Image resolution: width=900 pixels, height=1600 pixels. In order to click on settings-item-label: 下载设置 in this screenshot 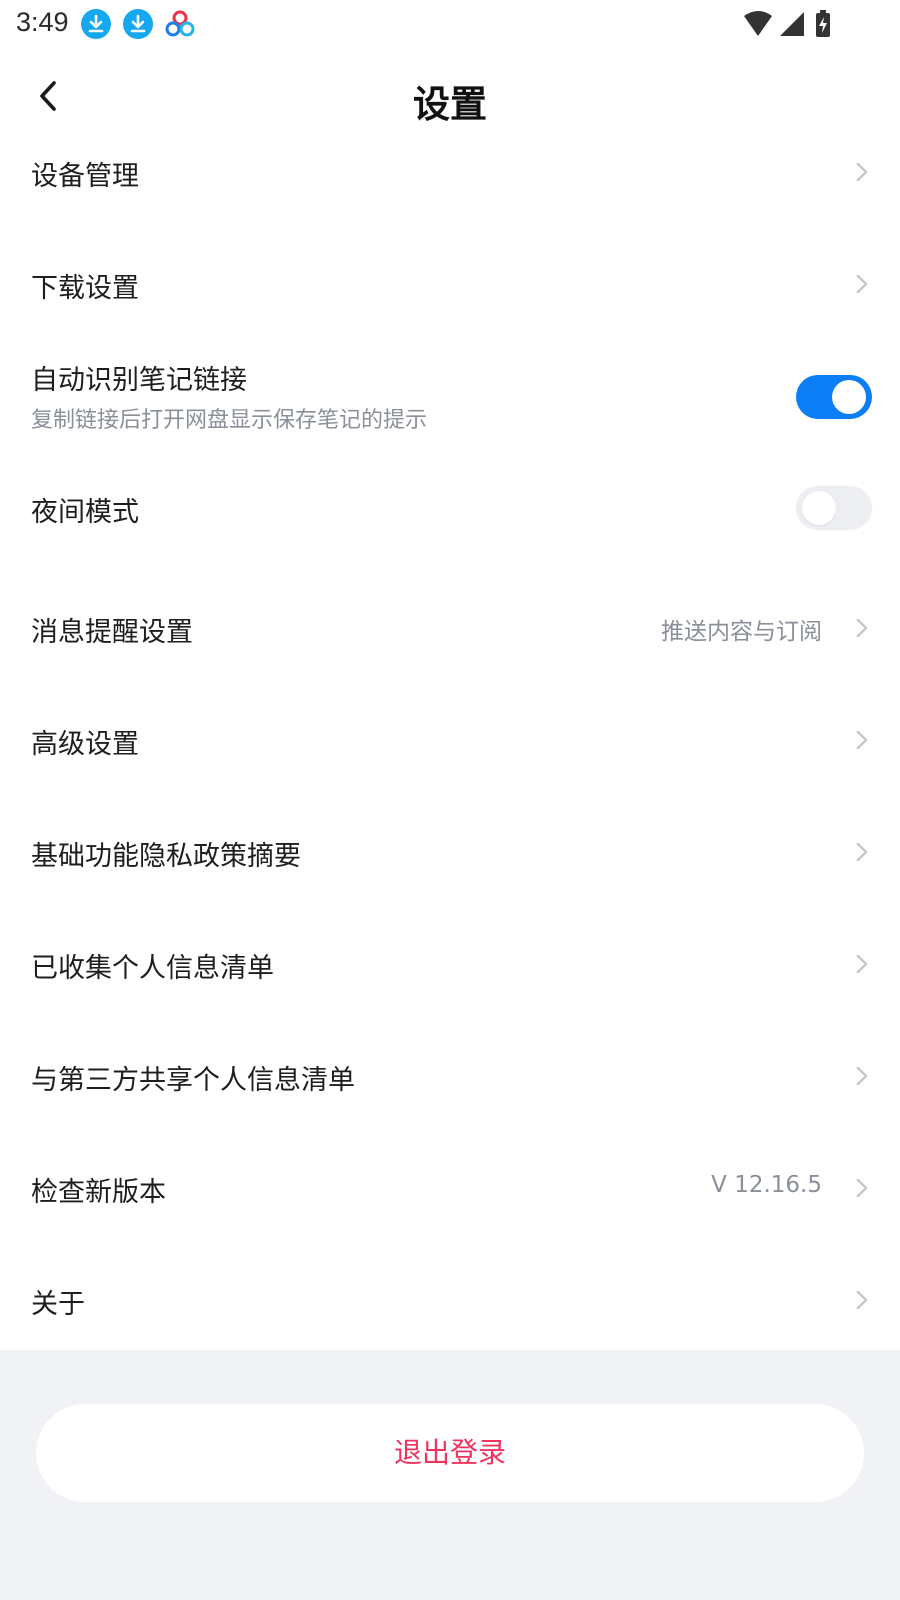, I will do `click(85, 288)`.